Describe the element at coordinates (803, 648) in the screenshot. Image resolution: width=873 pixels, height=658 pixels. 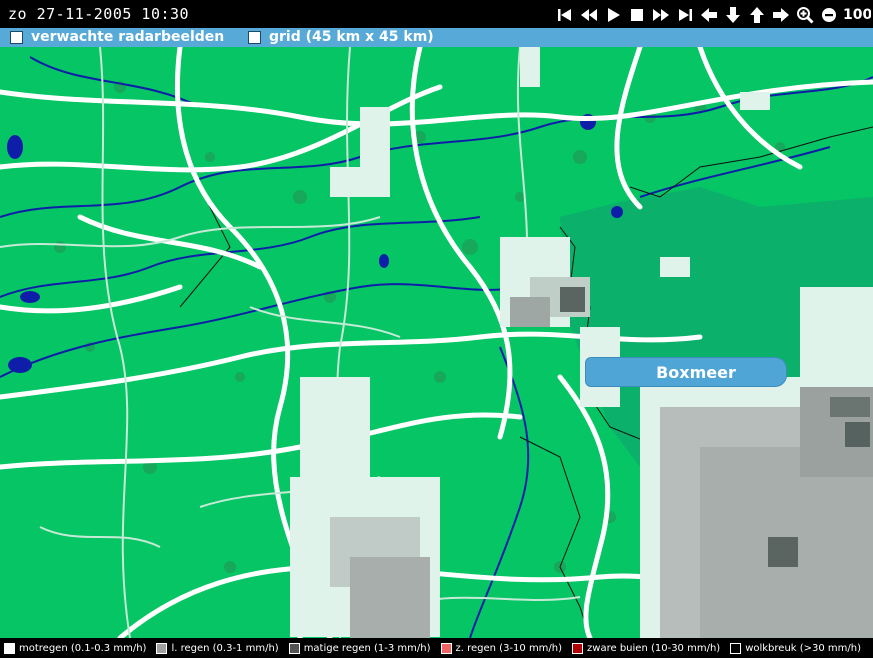
I see `legend-label: wolkbreuk (>30 mm/h)` at that location.